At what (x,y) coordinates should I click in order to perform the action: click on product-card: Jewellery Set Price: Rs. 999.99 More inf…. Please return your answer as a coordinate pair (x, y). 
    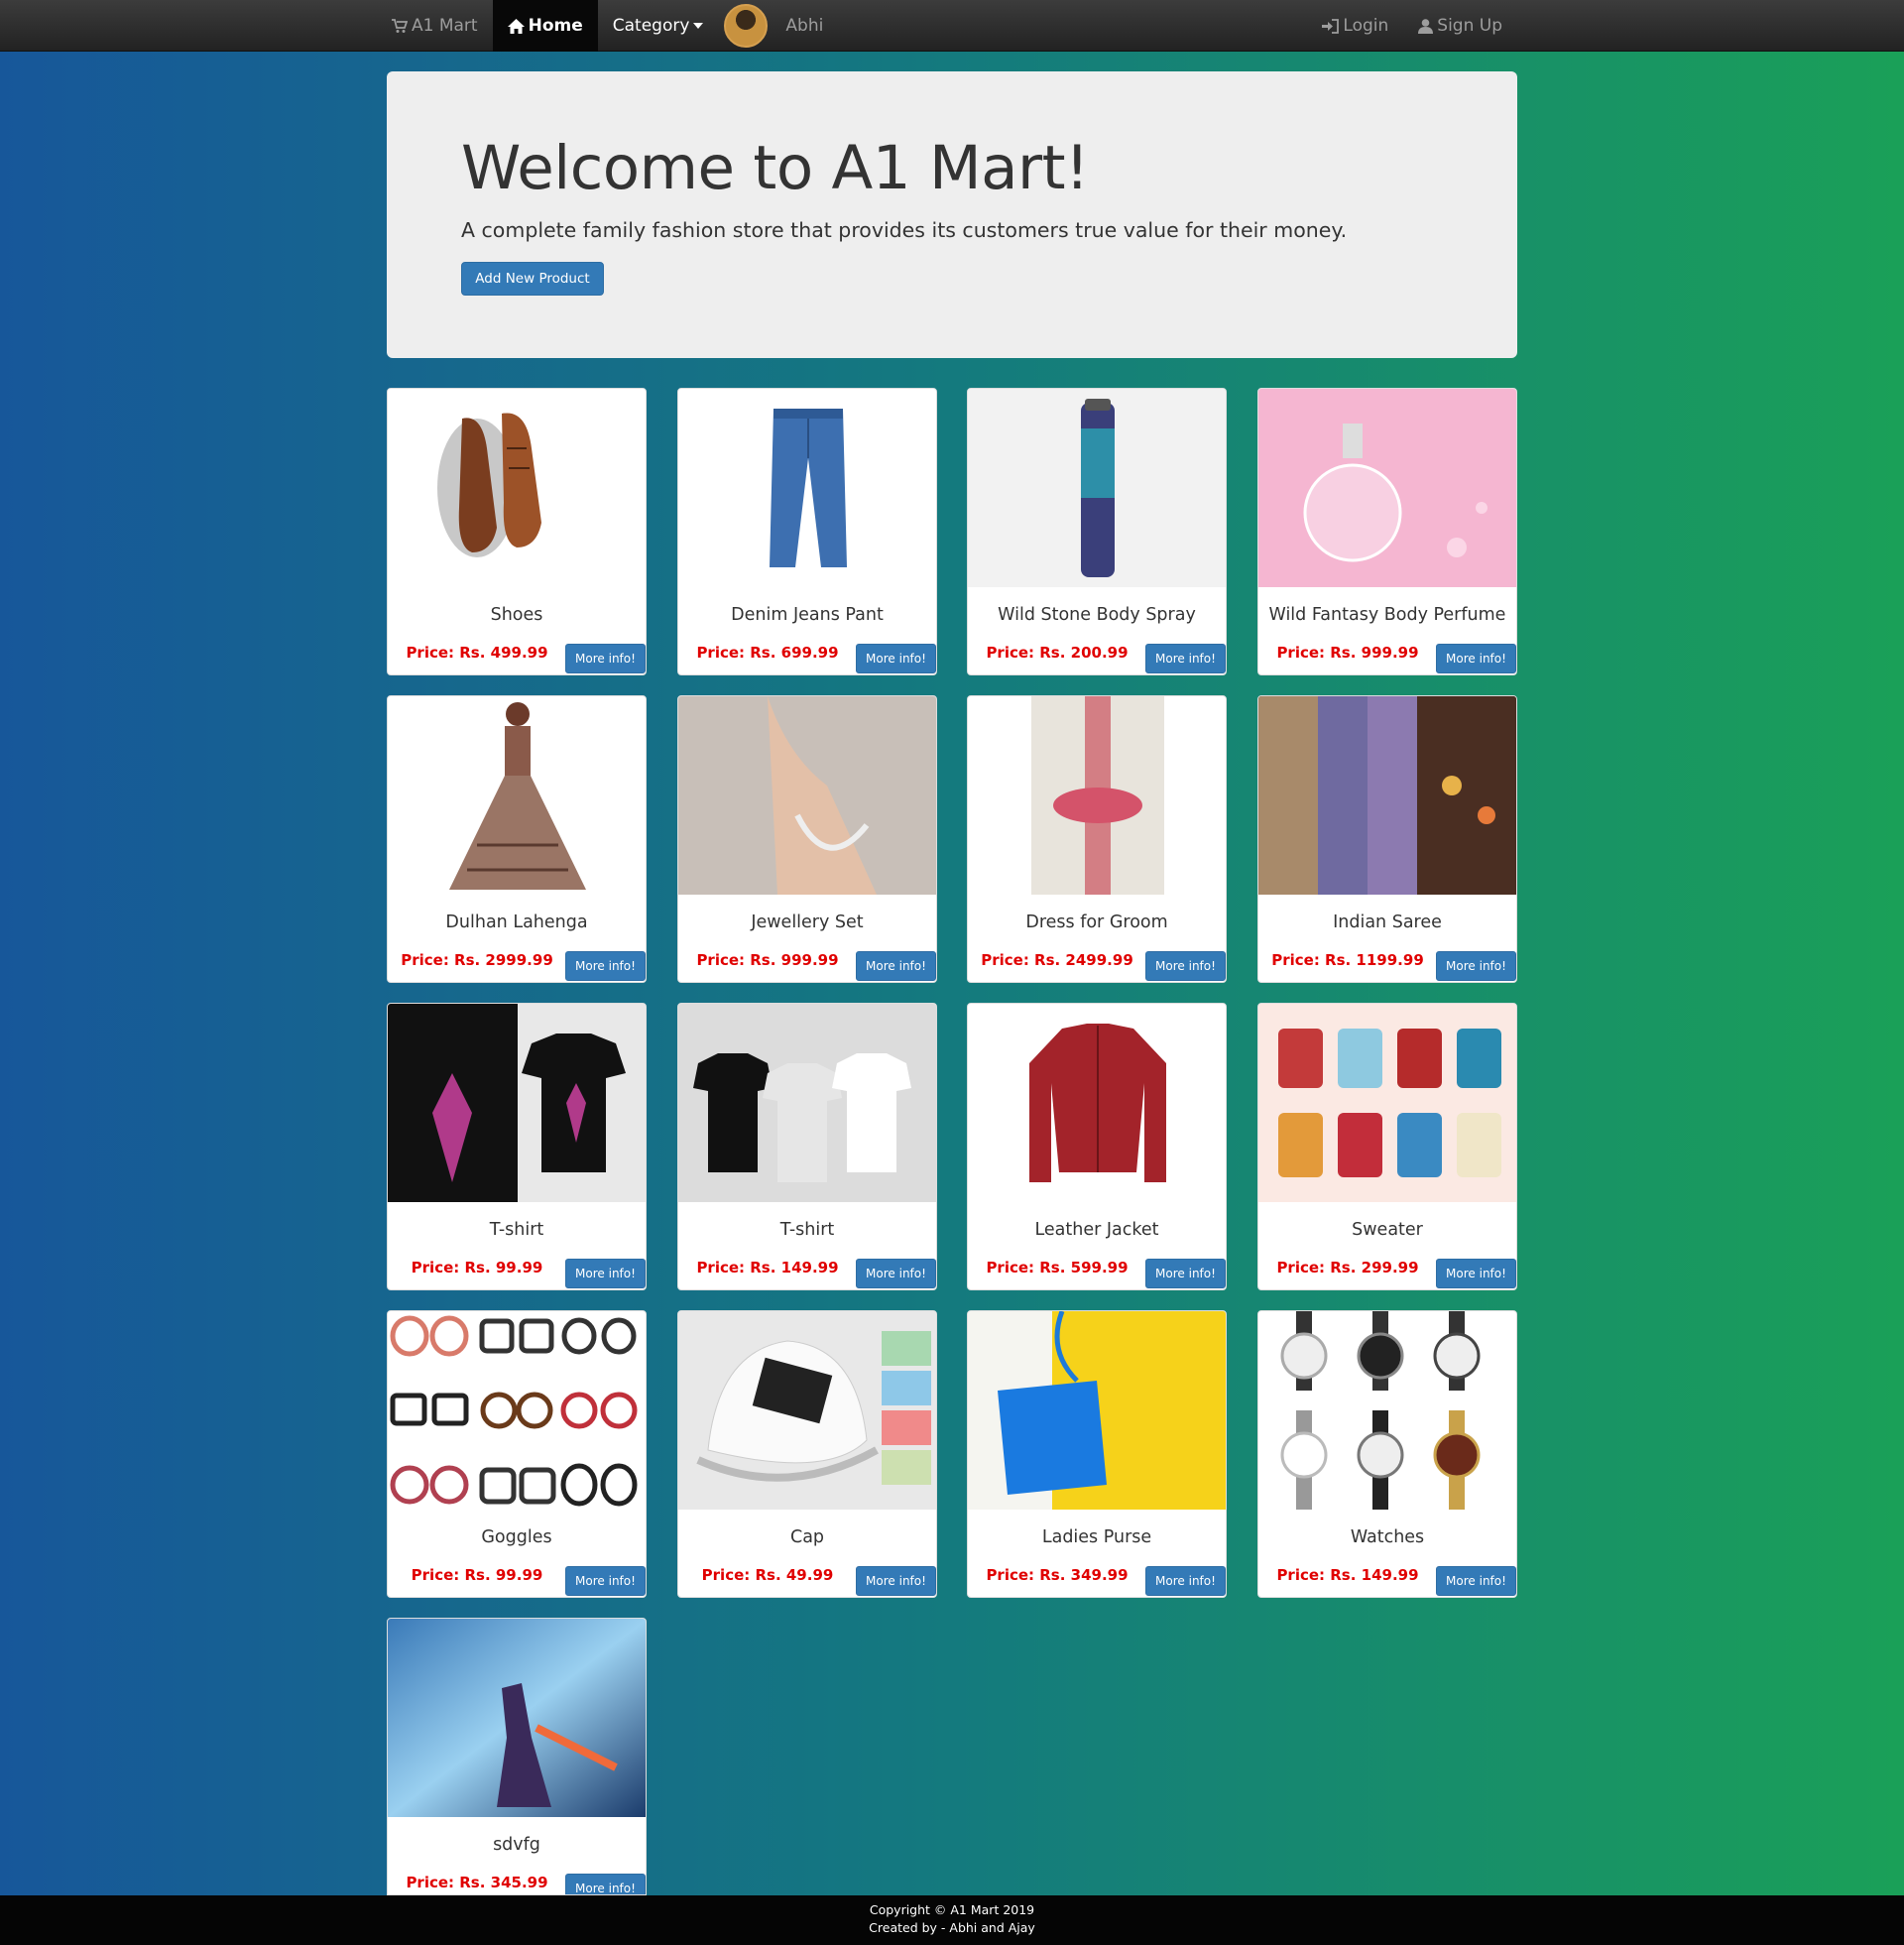
    Looking at the image, I should click on (807, 839).